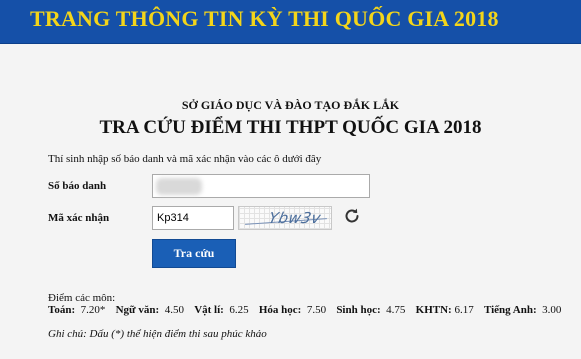 The width and height of the screenshot is (581, 359). What do you see at coordinates (358, 310) in the screenshot?
I see `subject-name: Sinh học:` at bounding box center [358, 310].